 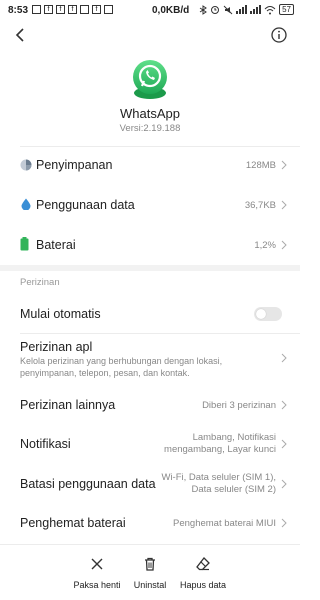 I want to click on battery-saver-row: Penghemat baterai Penghemat baterai MIUI, so click(x=150, y=524).